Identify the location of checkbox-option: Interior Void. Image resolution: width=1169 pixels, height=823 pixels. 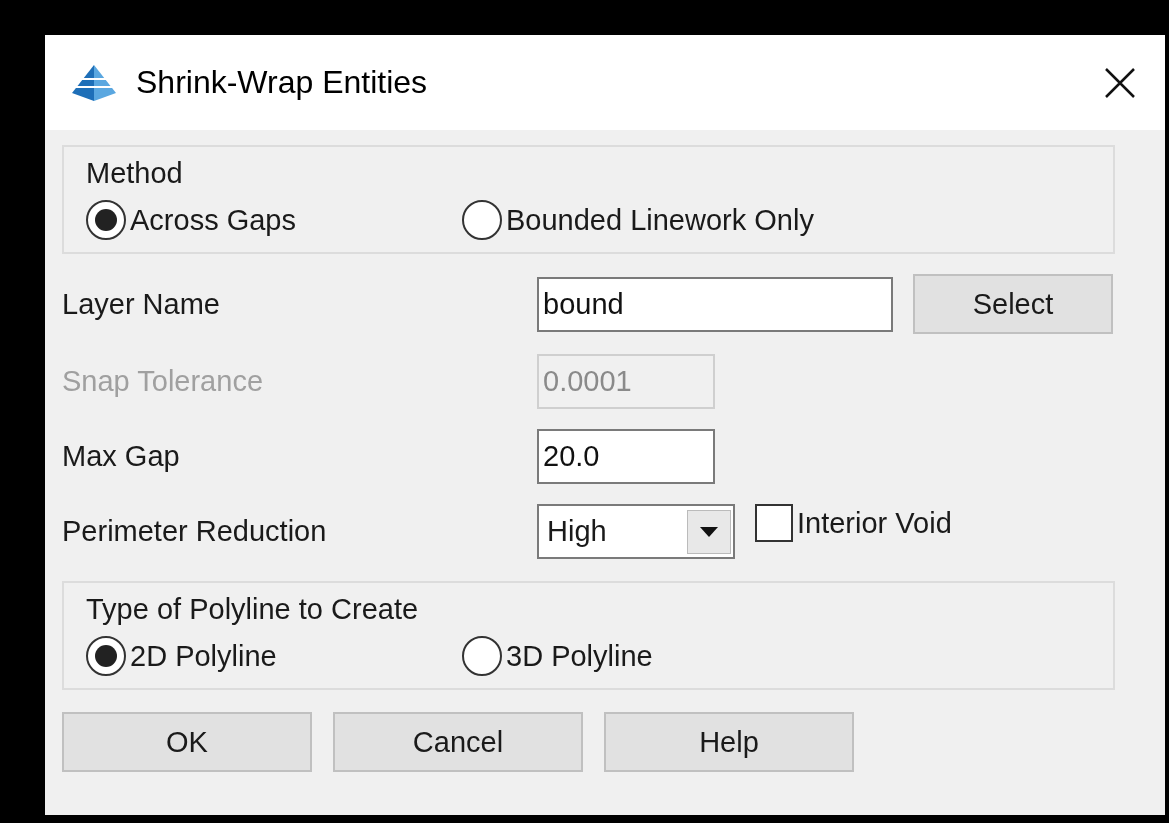
(853, 523).